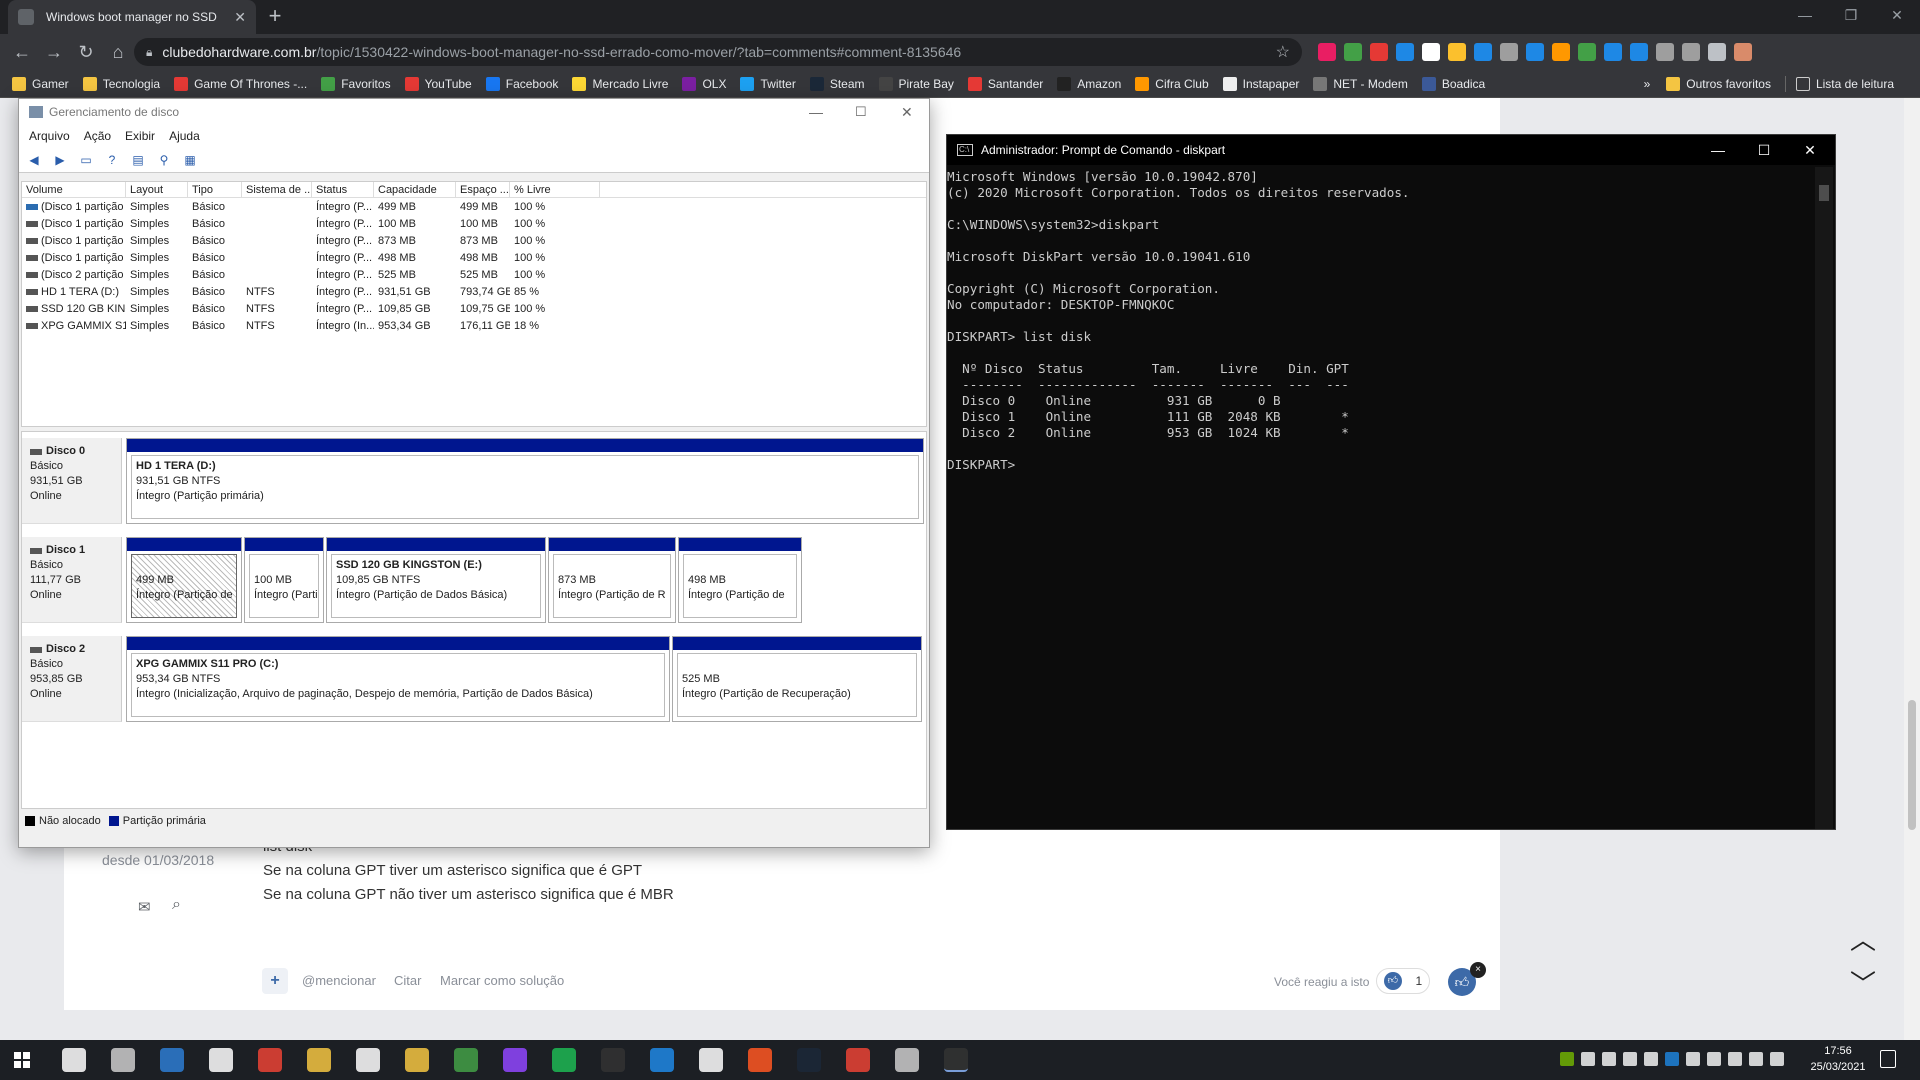  I want to click on forward-icon: ▶, so click(60, 160).